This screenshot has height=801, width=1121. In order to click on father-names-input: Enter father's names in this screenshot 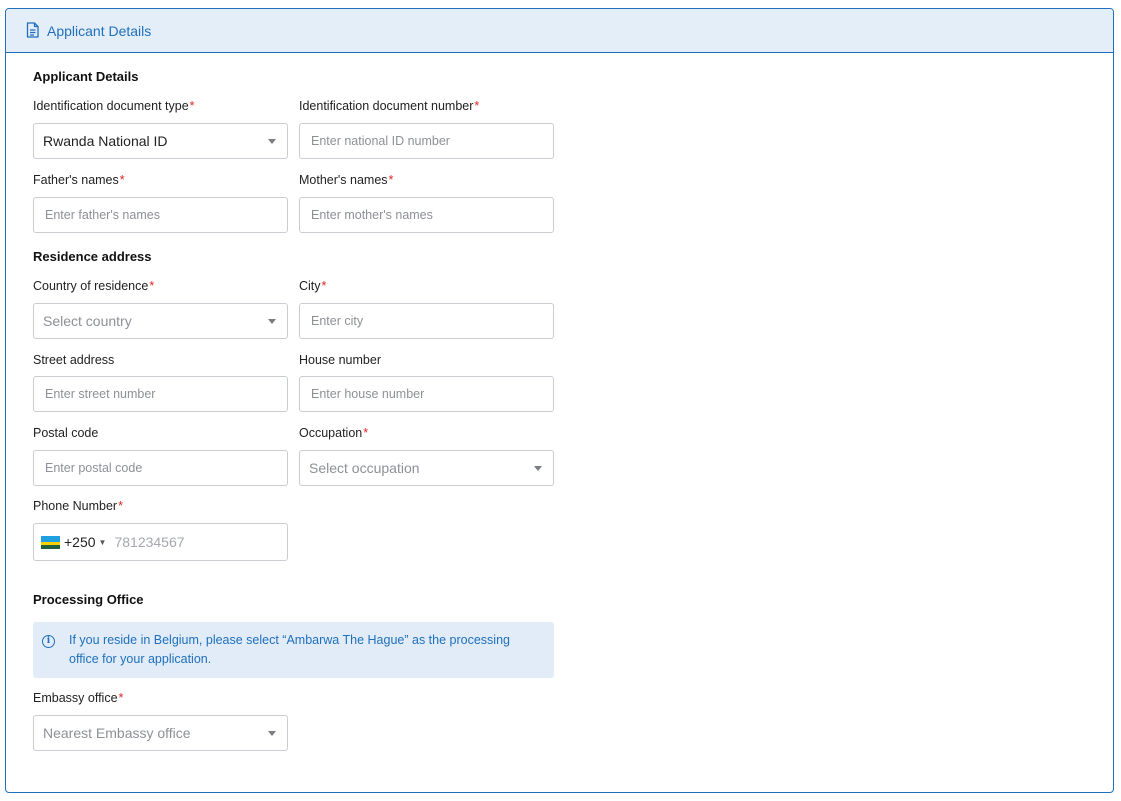, I will do `click(160, 215)`.